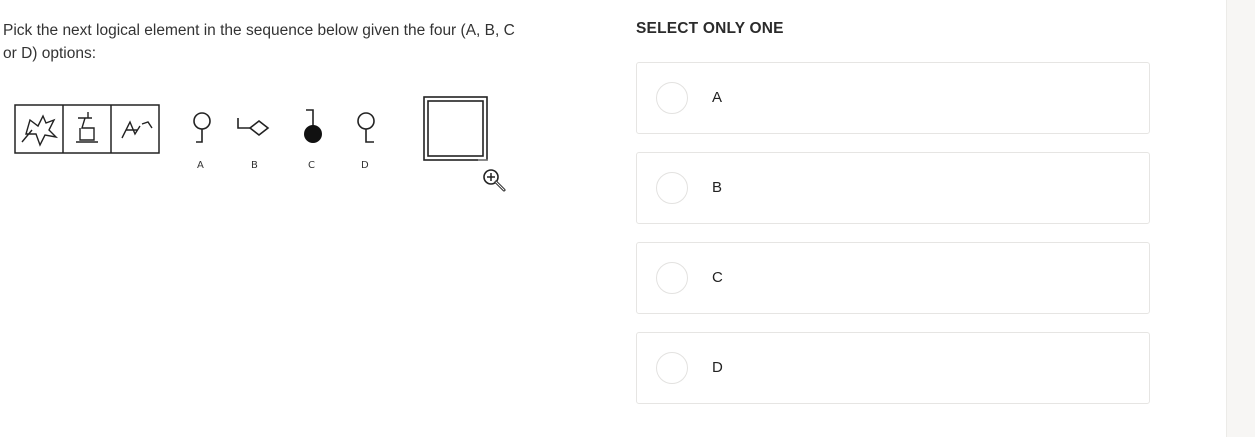  Describe the element at coordinates (366, 127) in the screenshot. I see `option-figure-d` at that location.